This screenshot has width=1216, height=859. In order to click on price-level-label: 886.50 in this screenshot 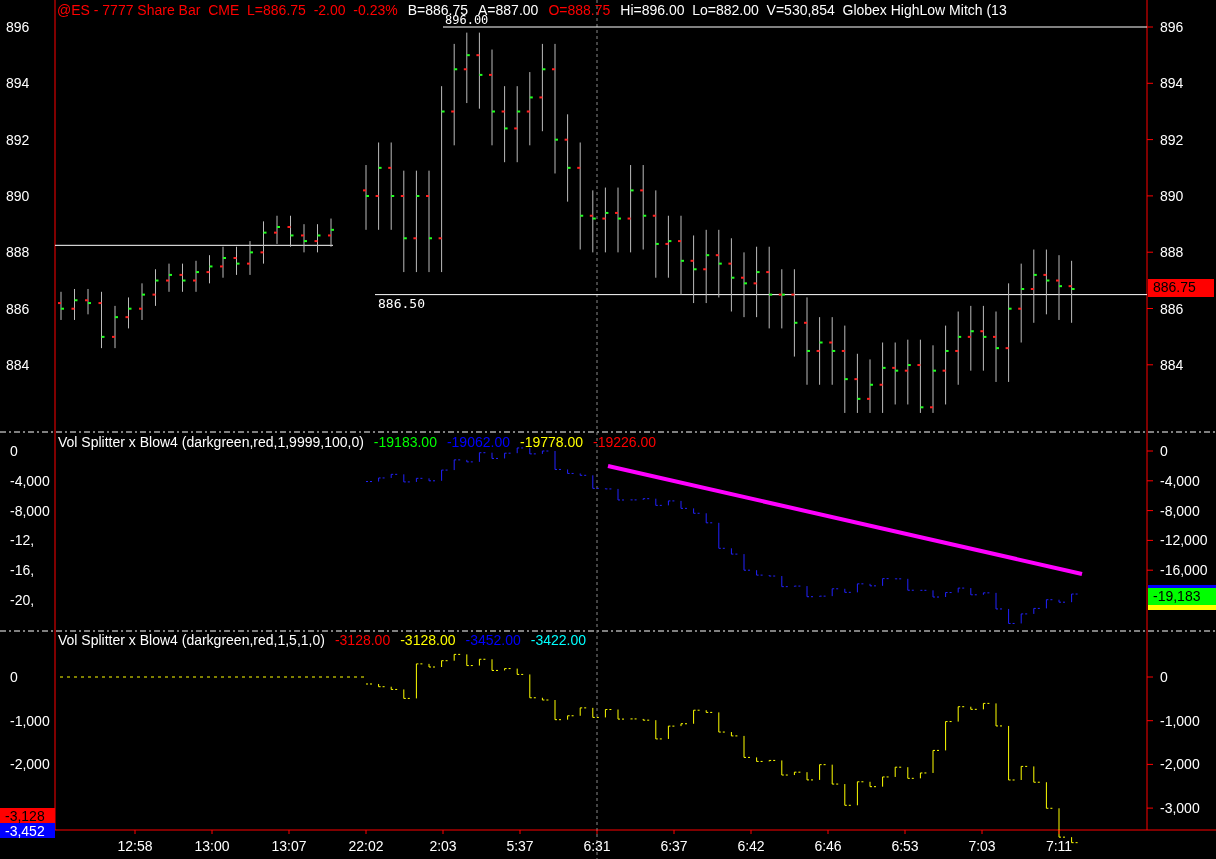, I will do `click(401, 303)`.